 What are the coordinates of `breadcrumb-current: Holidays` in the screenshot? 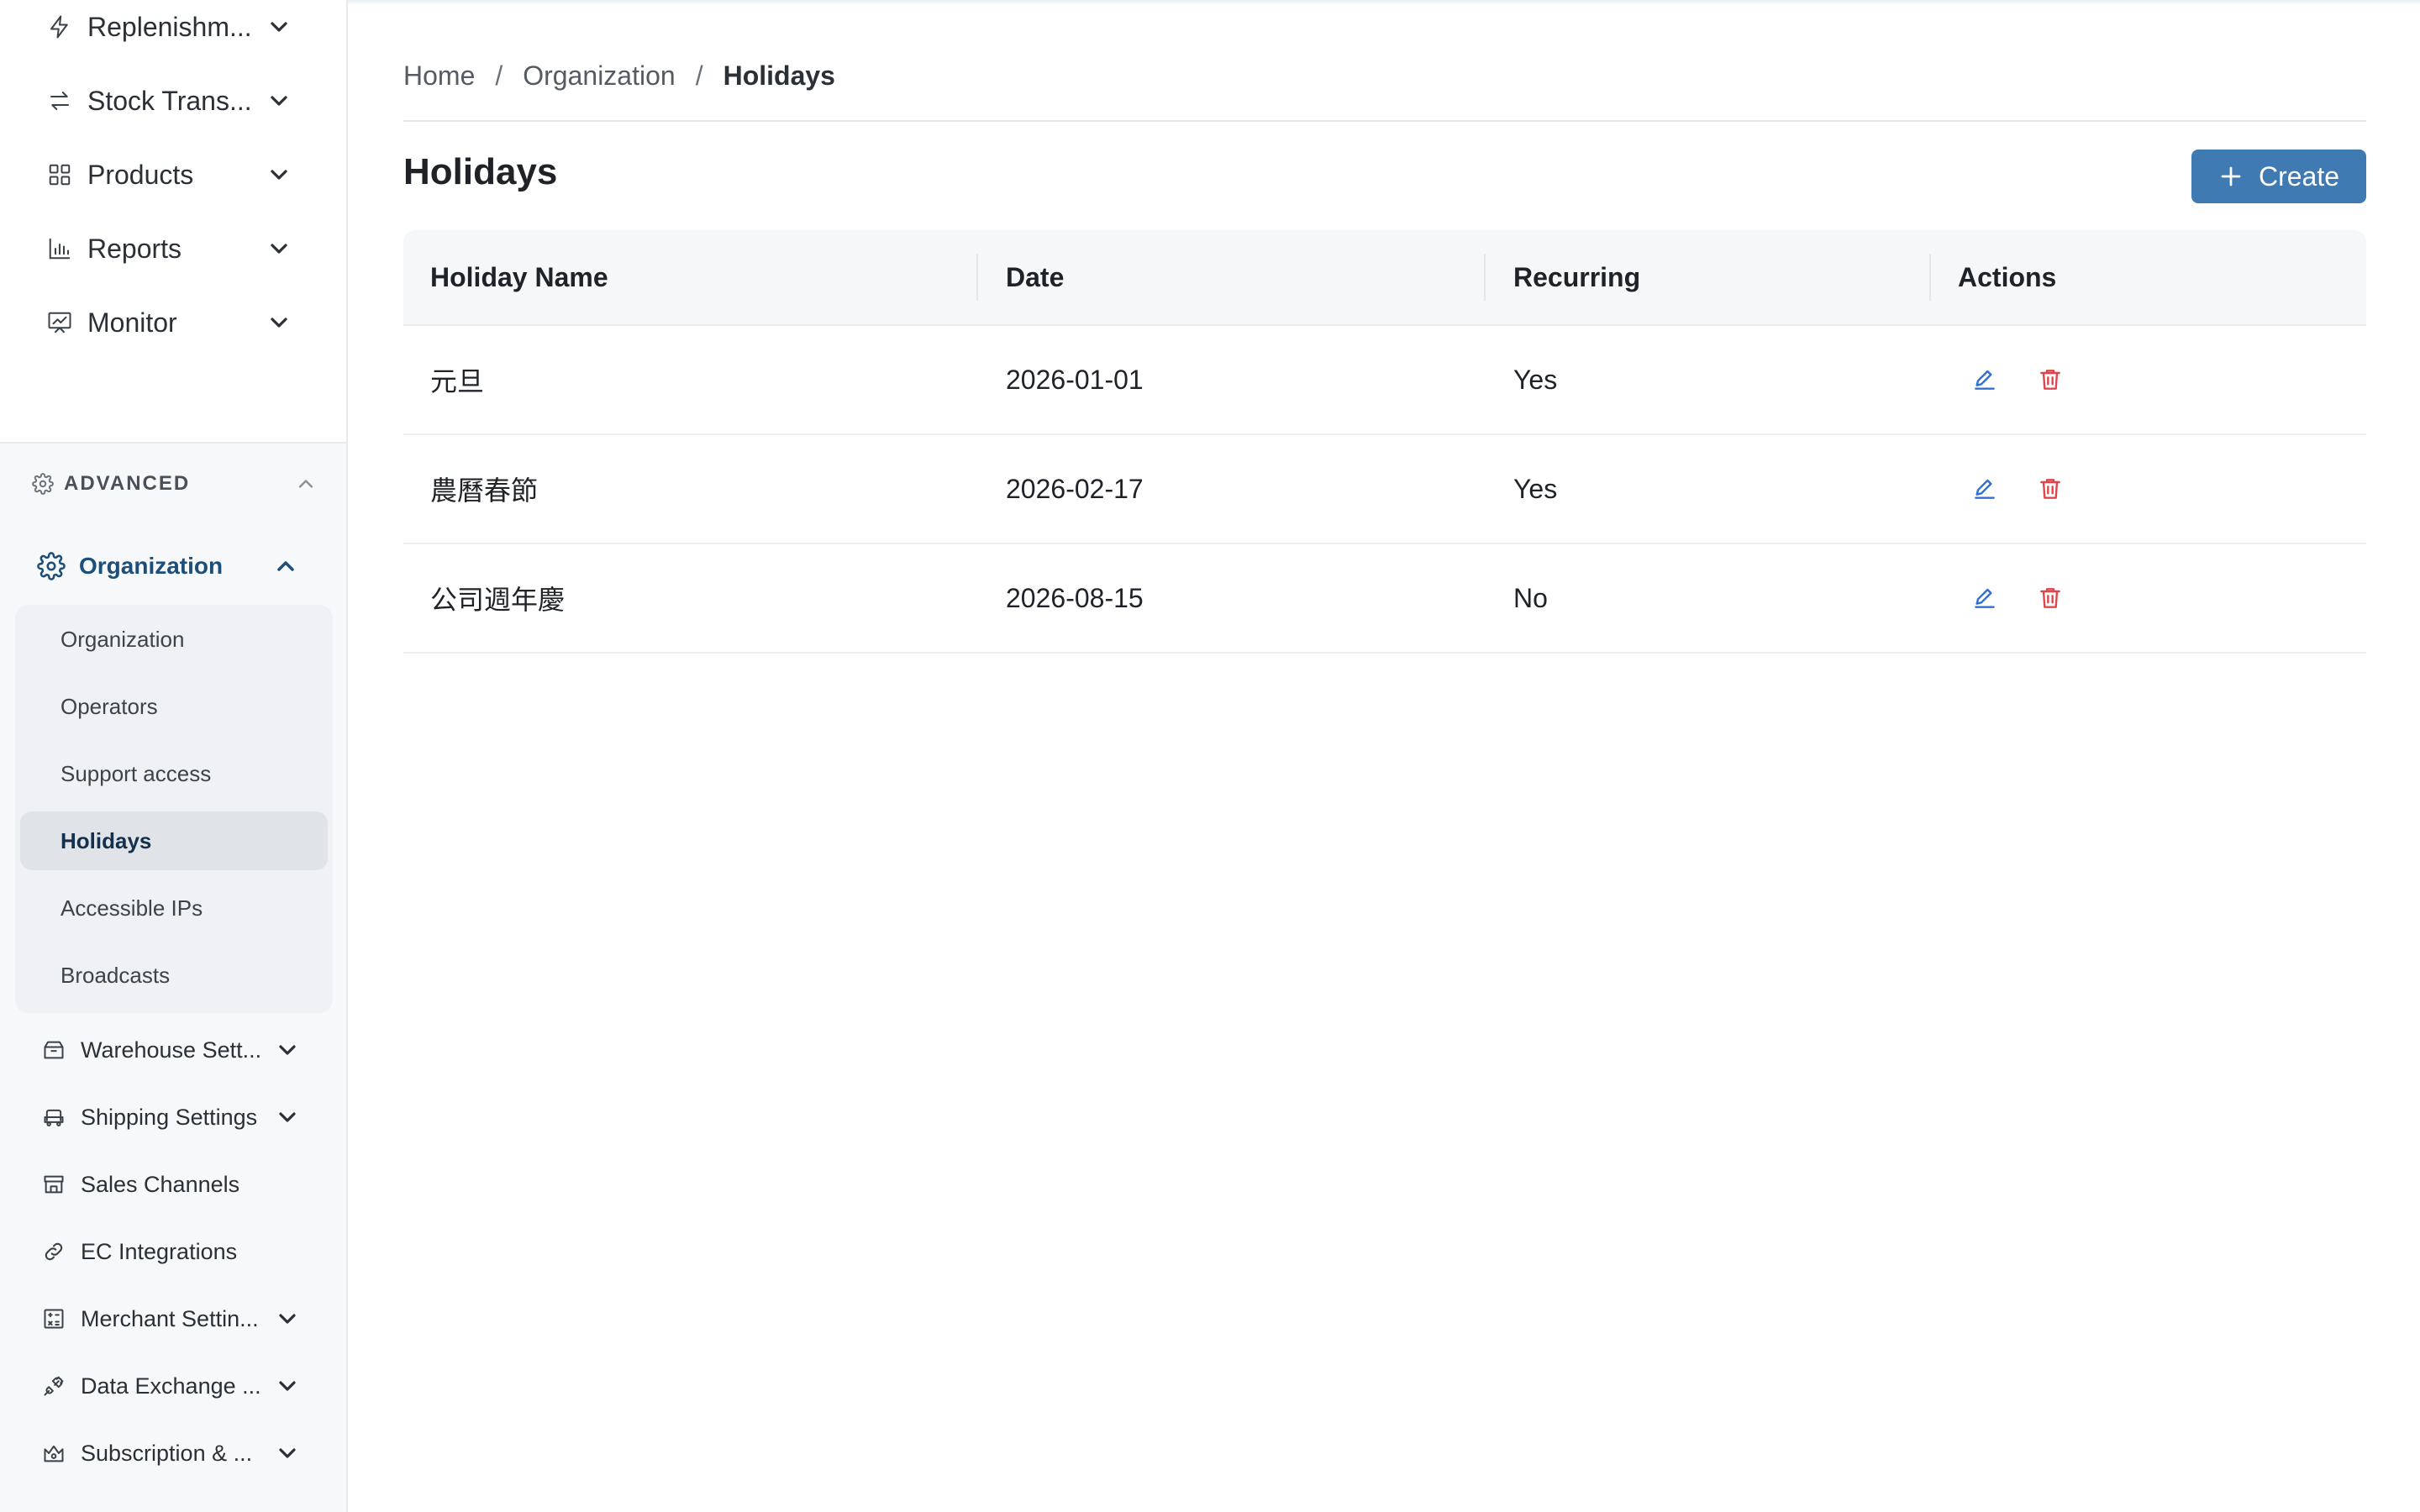 It's located at (779, 75).